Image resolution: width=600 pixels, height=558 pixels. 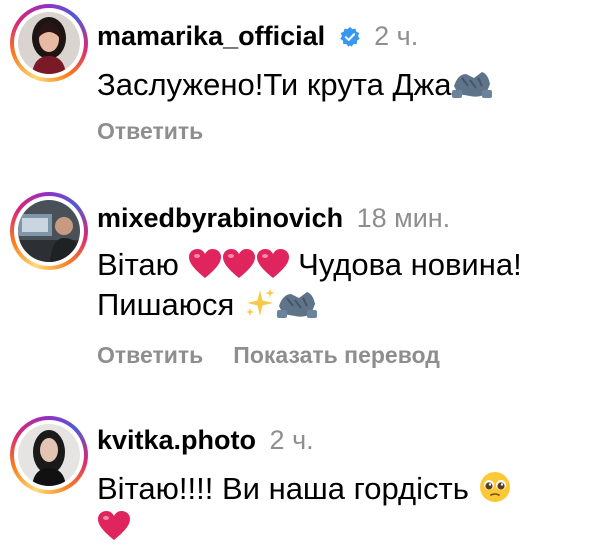 I want to click on comment-text: Вітаю Чудова новина!, so click(x=309, y=267).